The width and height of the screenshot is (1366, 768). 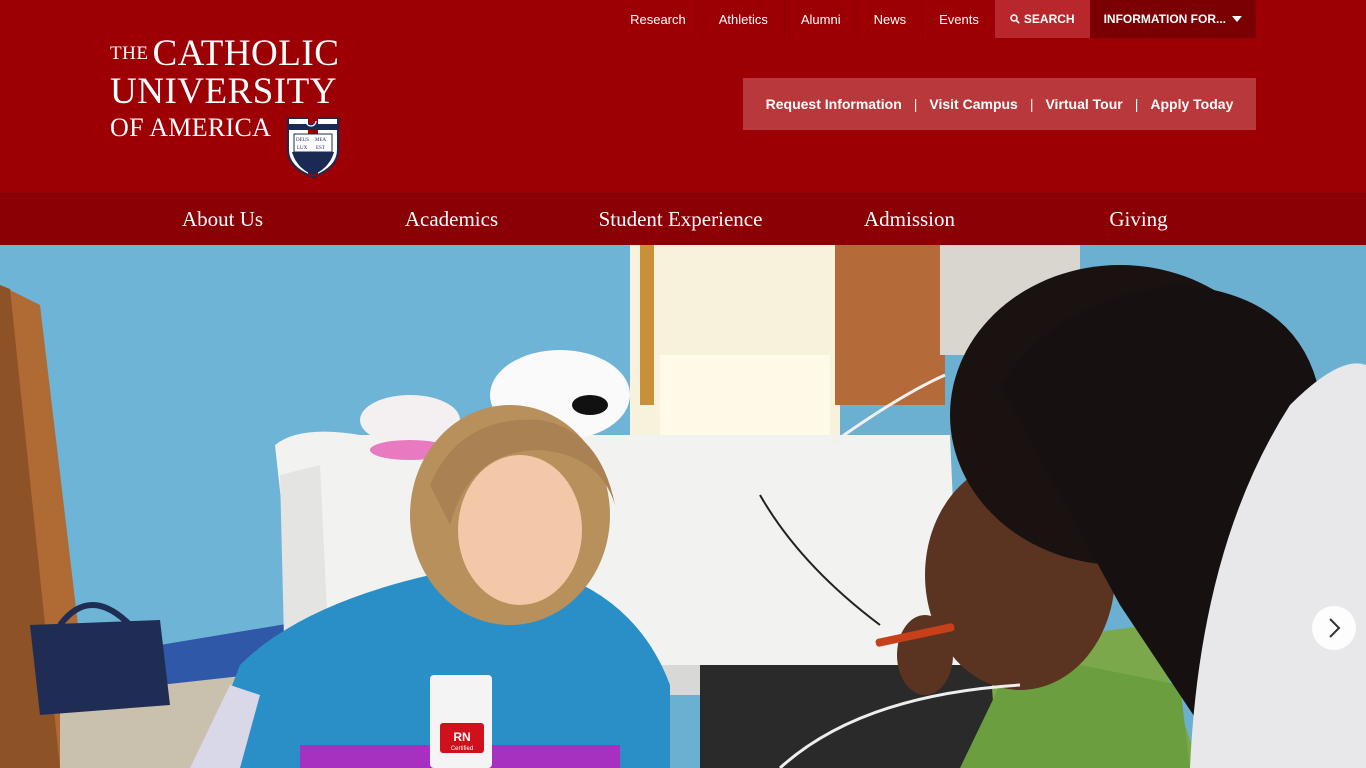 I want to click on main-nav-academics: Academics, so click(x=451, y=219).